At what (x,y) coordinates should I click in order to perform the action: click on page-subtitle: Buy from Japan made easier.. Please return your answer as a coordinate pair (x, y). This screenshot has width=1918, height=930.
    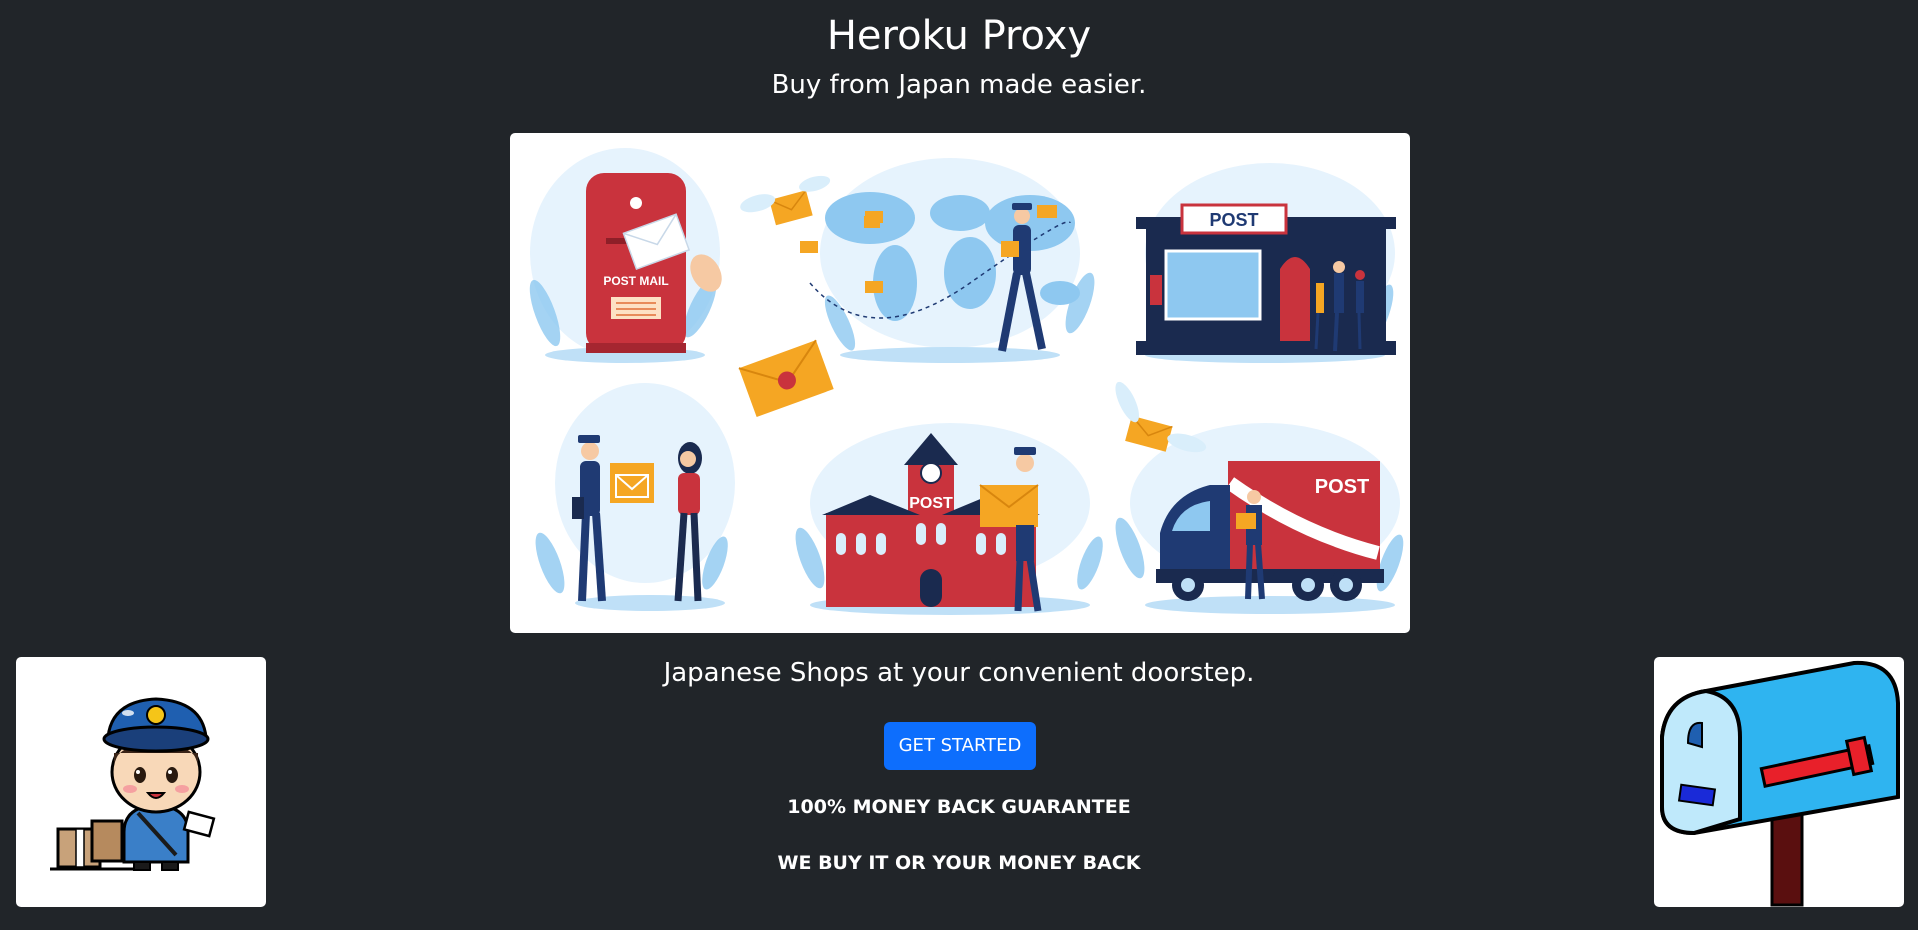
    Looking at the image, I should click on (959, 85).